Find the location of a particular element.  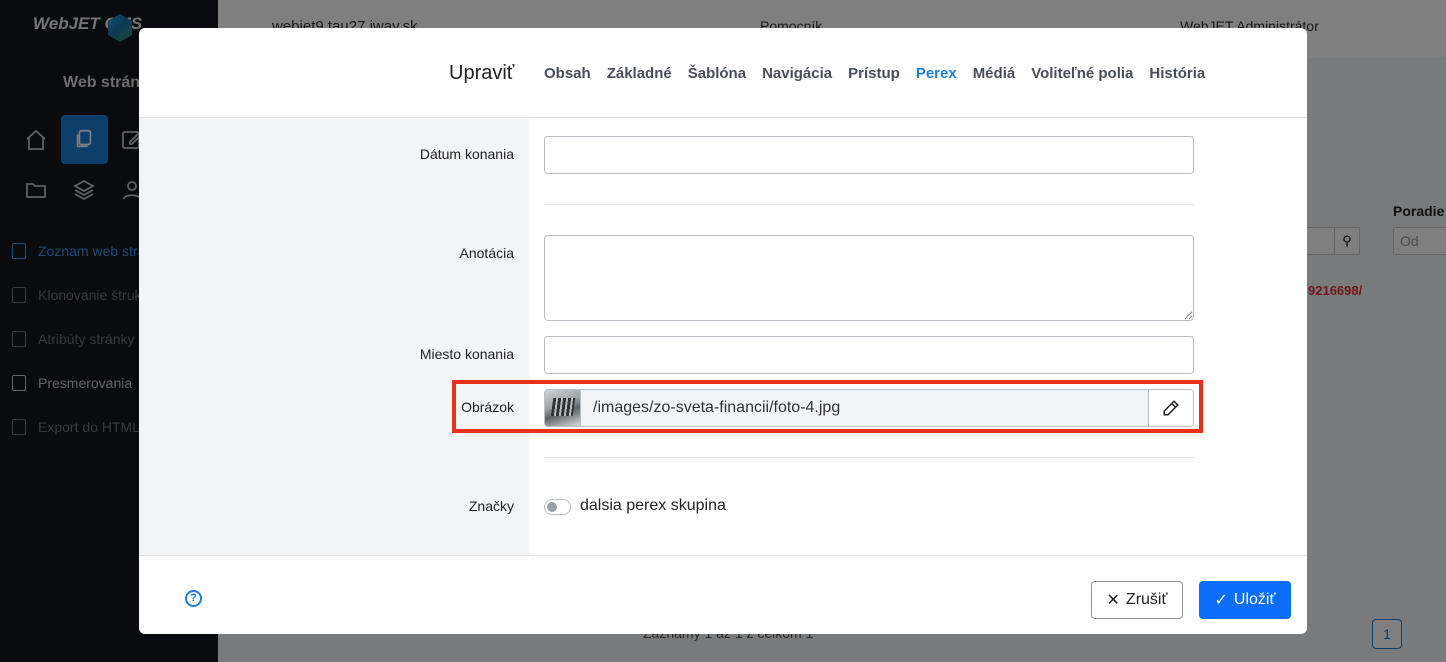

pencil-icon is located at coordinates (1171, 408).